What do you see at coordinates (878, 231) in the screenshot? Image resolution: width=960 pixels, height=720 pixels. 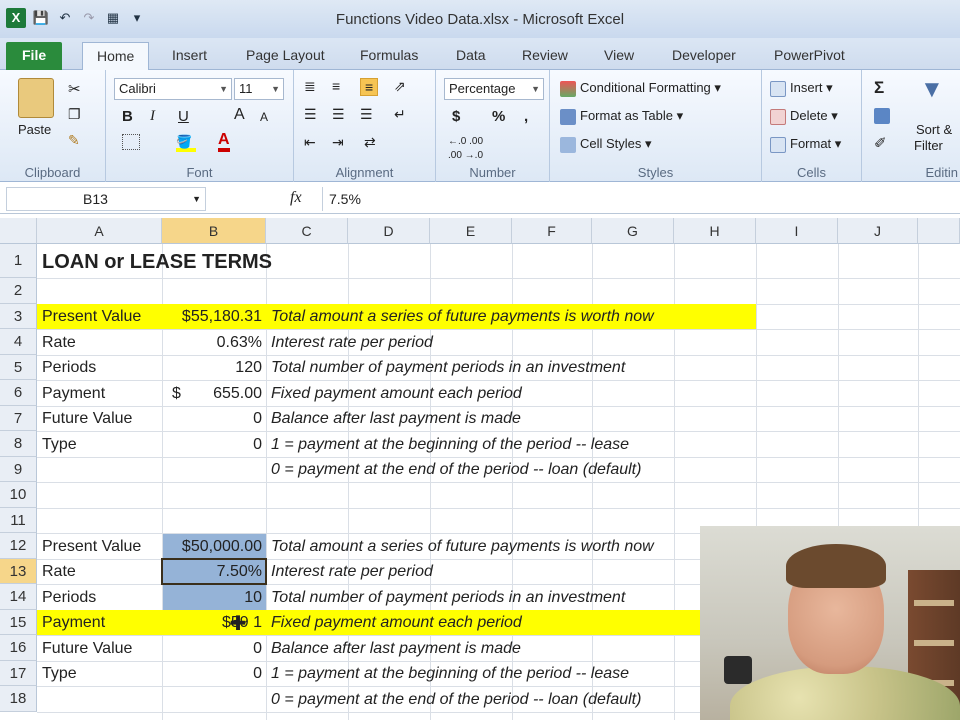 I see `column-header-j: J` at bounding box center [878, 231].